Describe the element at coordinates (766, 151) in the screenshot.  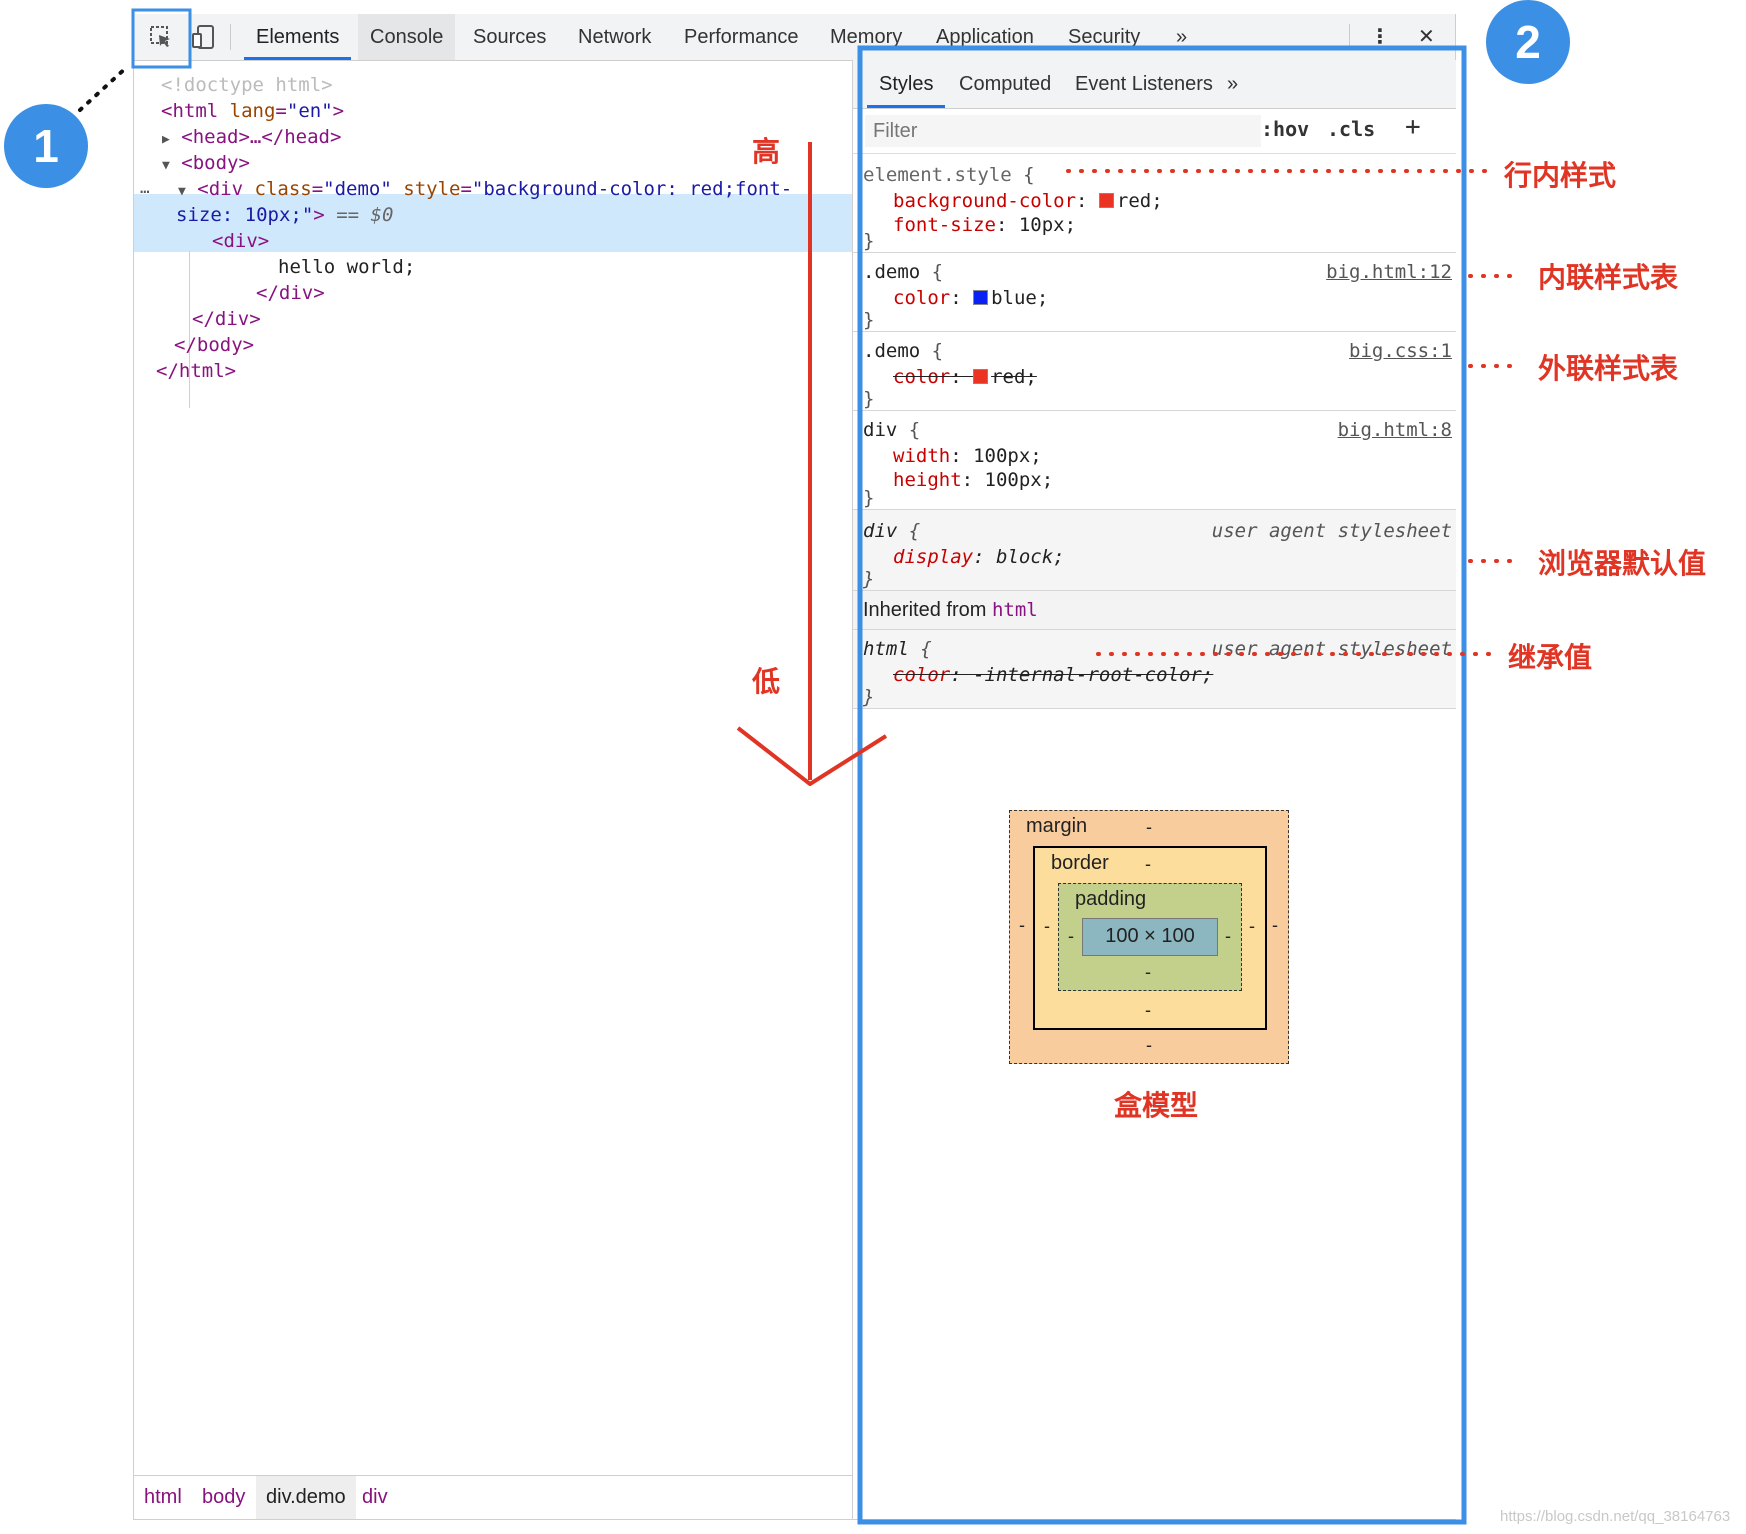
I see `annotation-high: 高` at that location.